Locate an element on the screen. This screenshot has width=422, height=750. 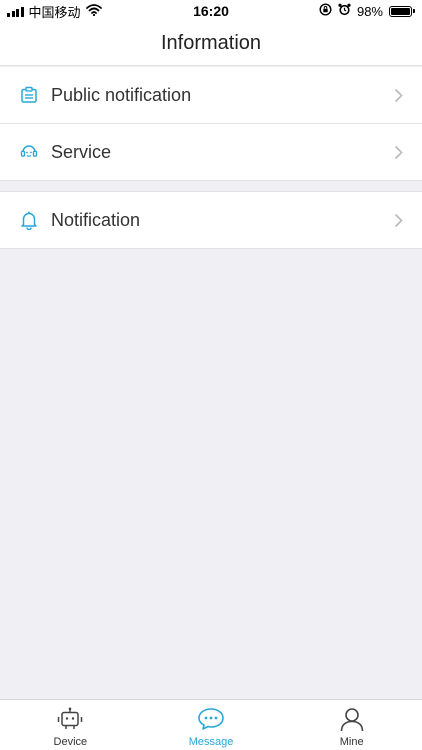
status-bar: 中国移动 16:20 98% is located at coordinates (211, 11).